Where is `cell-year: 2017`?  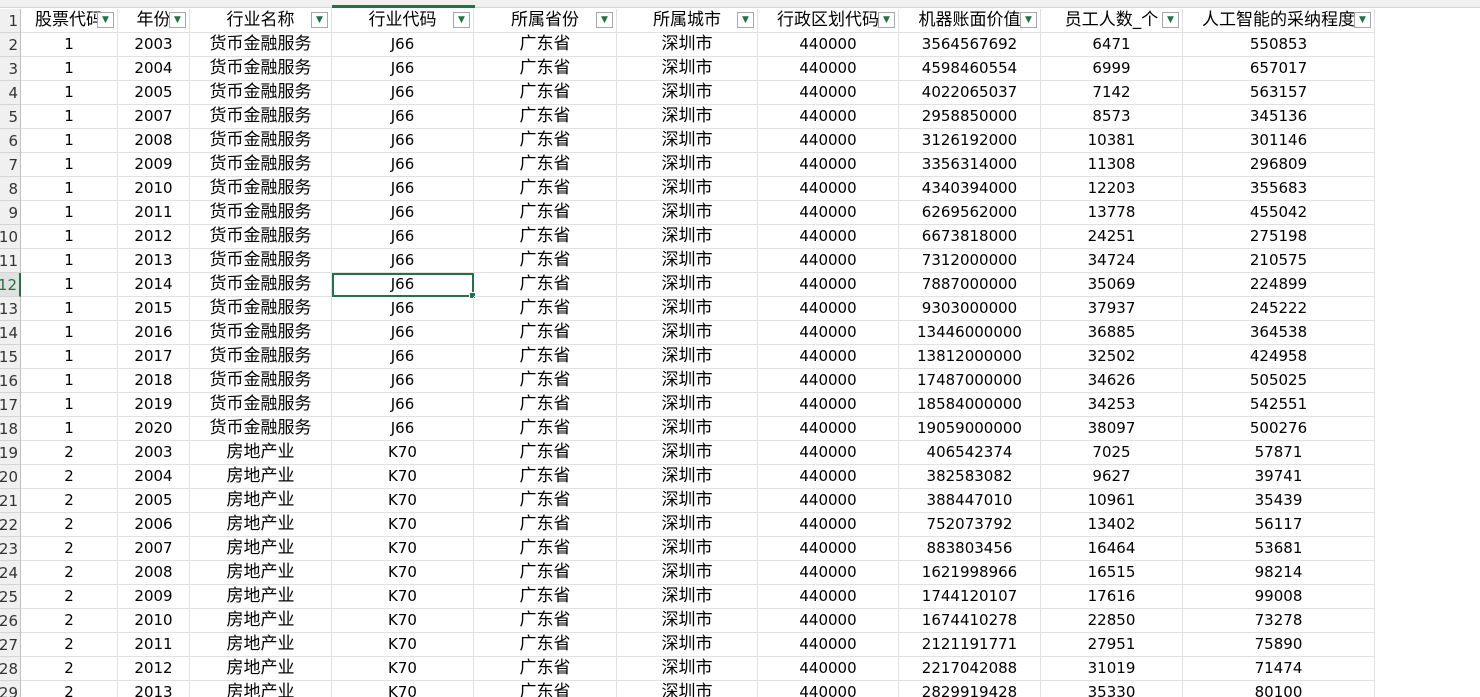
cell-year: 2017 is located at coordinates (154, 357).